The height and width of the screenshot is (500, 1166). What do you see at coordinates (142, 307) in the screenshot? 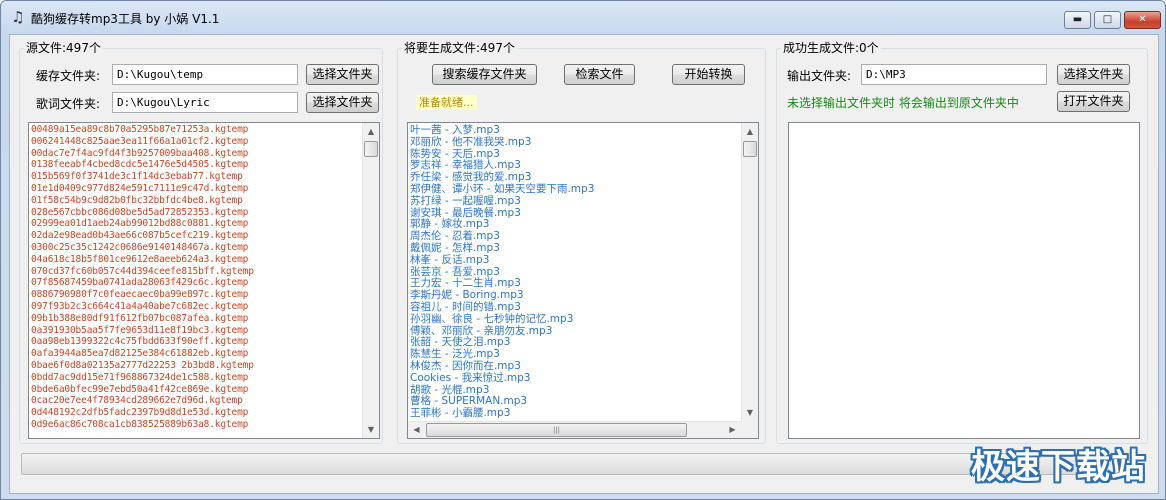
I see `list-item: 097f93b2c3c664c41a4a40abe7c682ec.kgtemp` at bounding box center [142, 307].